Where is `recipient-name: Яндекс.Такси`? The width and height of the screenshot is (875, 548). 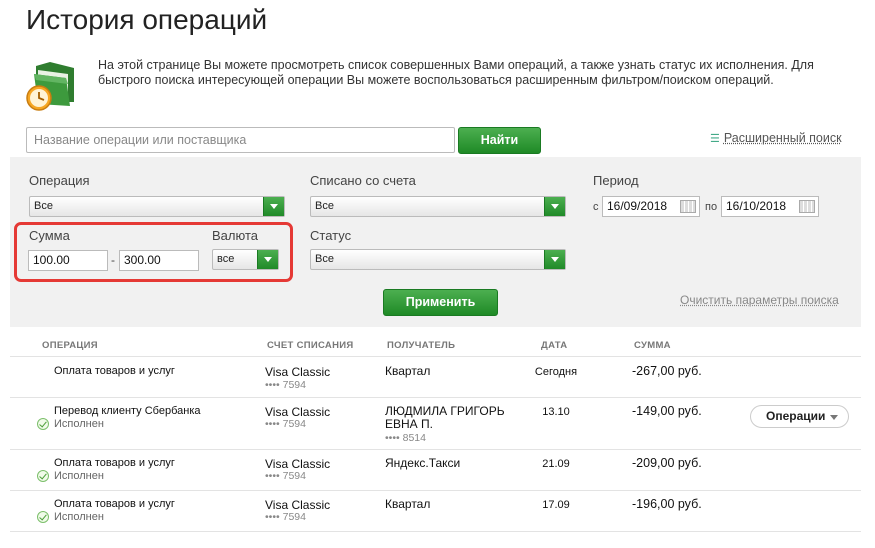
recipient-name: Яндекс.Такси is located at coordinates (423, 463).